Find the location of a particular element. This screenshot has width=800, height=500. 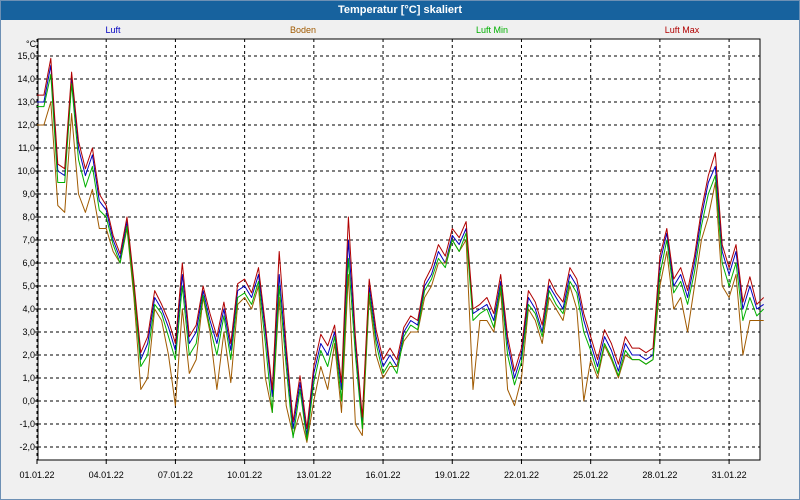

y-axis-unit: °C is located at coordinates (31, 44).